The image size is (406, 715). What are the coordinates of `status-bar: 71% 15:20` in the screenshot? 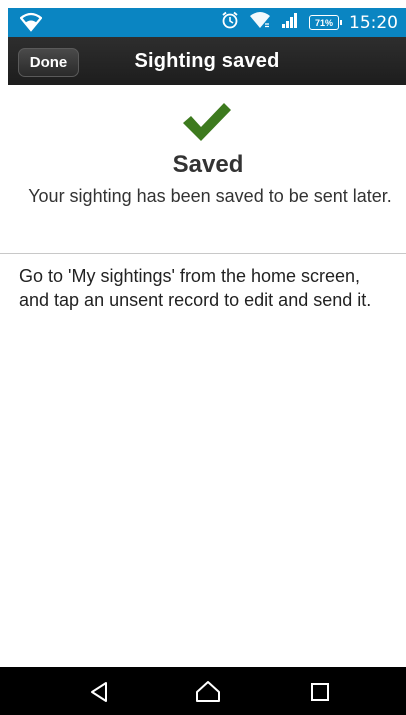 It's located at (207, 22).